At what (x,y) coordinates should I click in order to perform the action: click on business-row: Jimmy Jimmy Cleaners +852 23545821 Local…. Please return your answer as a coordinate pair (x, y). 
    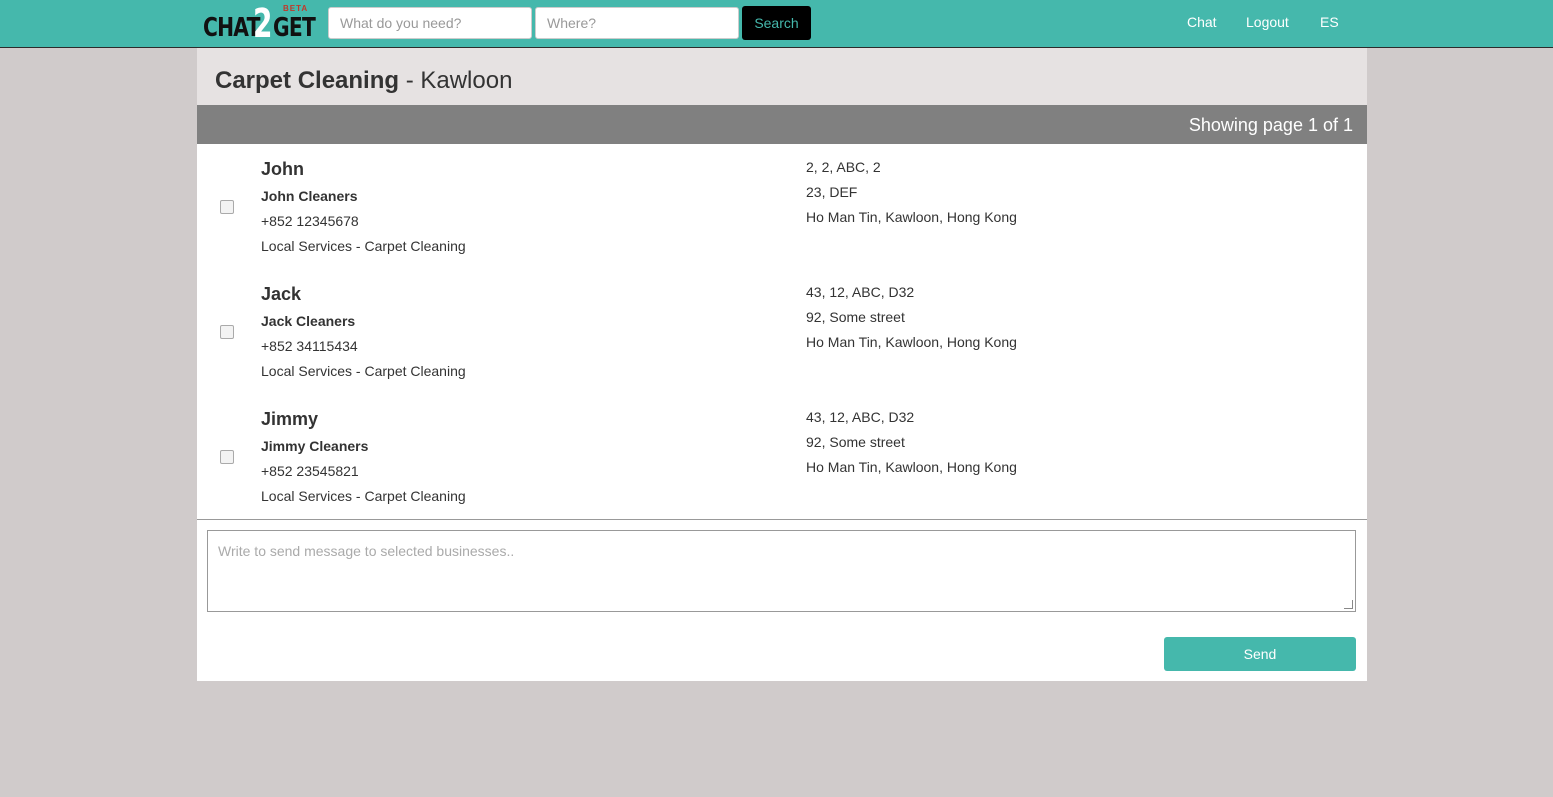
    Looking at the image, I should click on (782, 457).